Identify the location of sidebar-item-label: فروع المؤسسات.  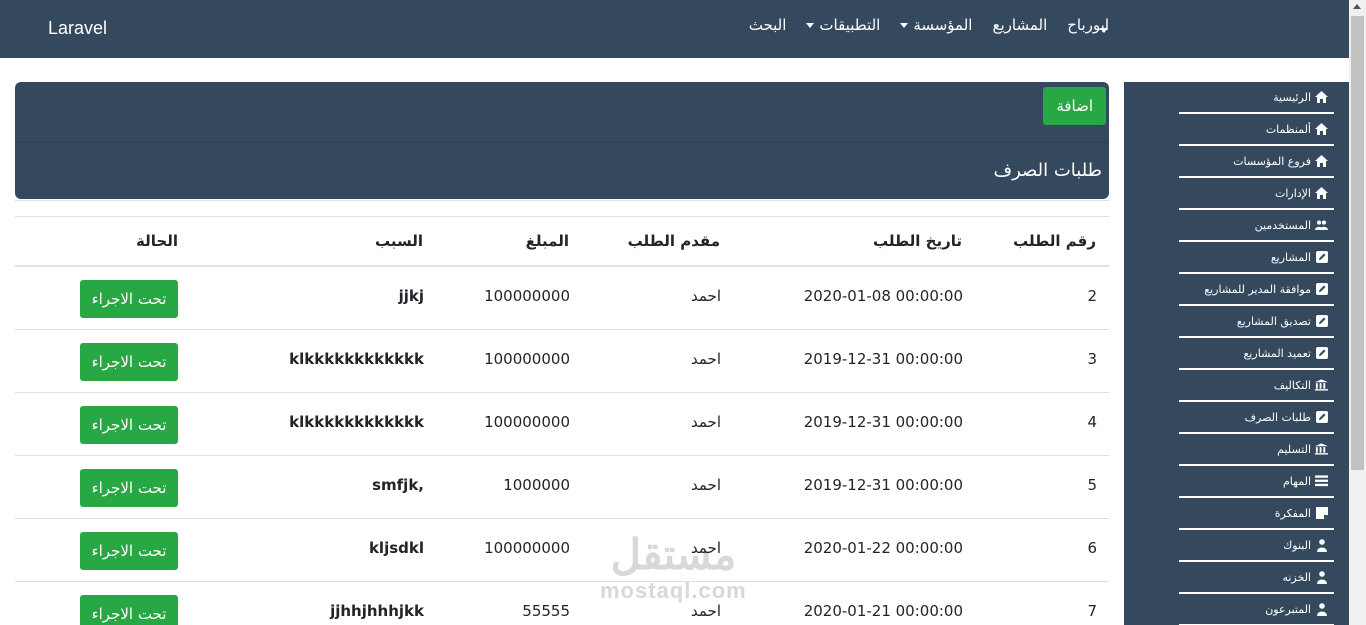
(1272, 161).